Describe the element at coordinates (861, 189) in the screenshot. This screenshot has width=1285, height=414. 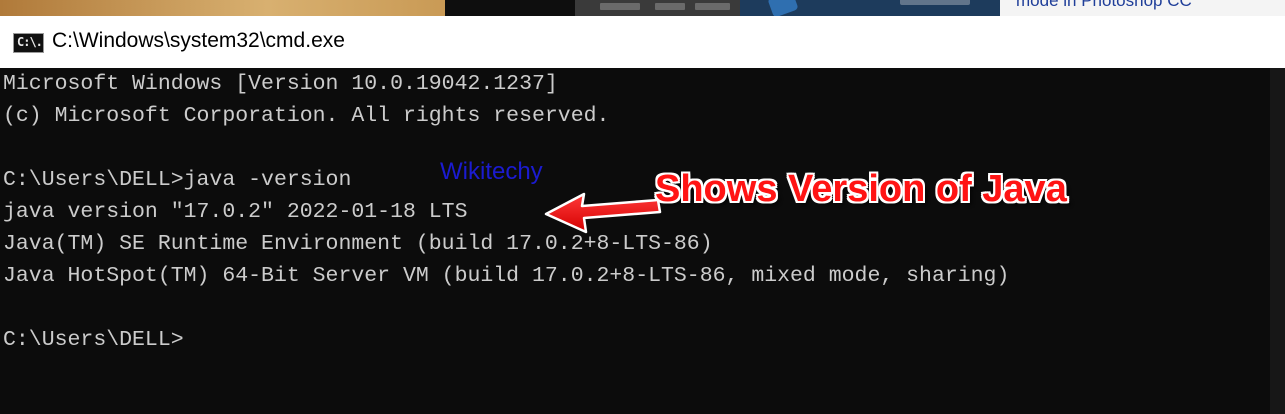
I see `callout-label: Shows Version of Java` at that location.